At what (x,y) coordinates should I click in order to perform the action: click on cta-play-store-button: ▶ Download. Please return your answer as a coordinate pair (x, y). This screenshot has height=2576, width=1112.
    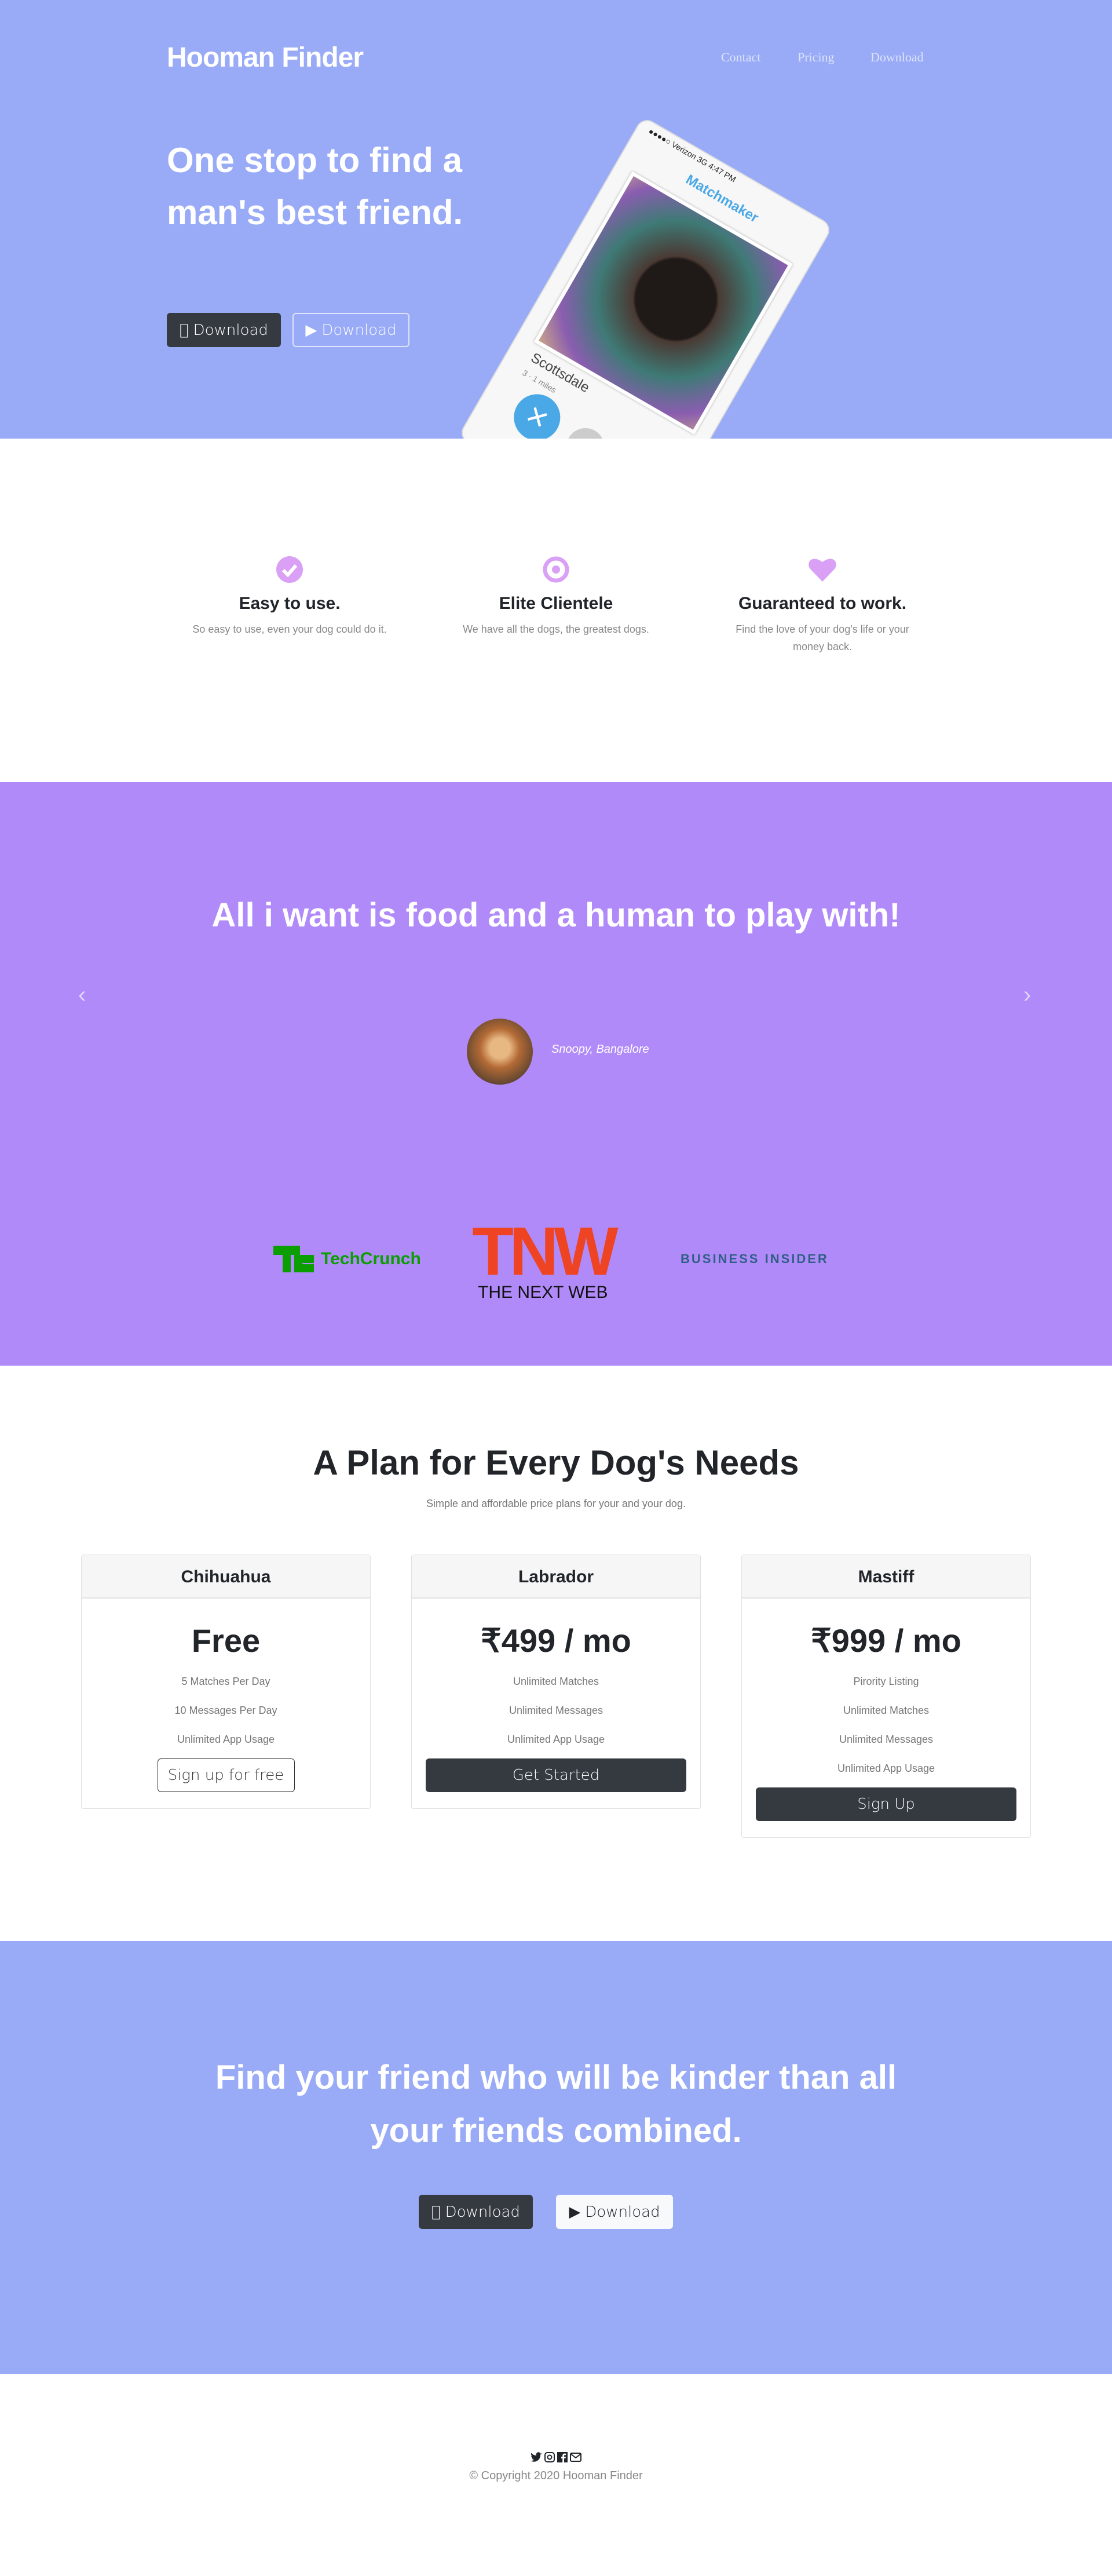
    Looking at the image, I should click on (614, 2212).